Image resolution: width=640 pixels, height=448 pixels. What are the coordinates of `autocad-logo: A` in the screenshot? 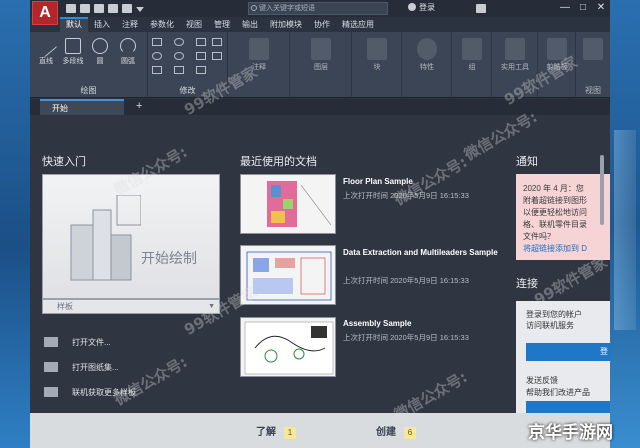 It's located at (45, 13).